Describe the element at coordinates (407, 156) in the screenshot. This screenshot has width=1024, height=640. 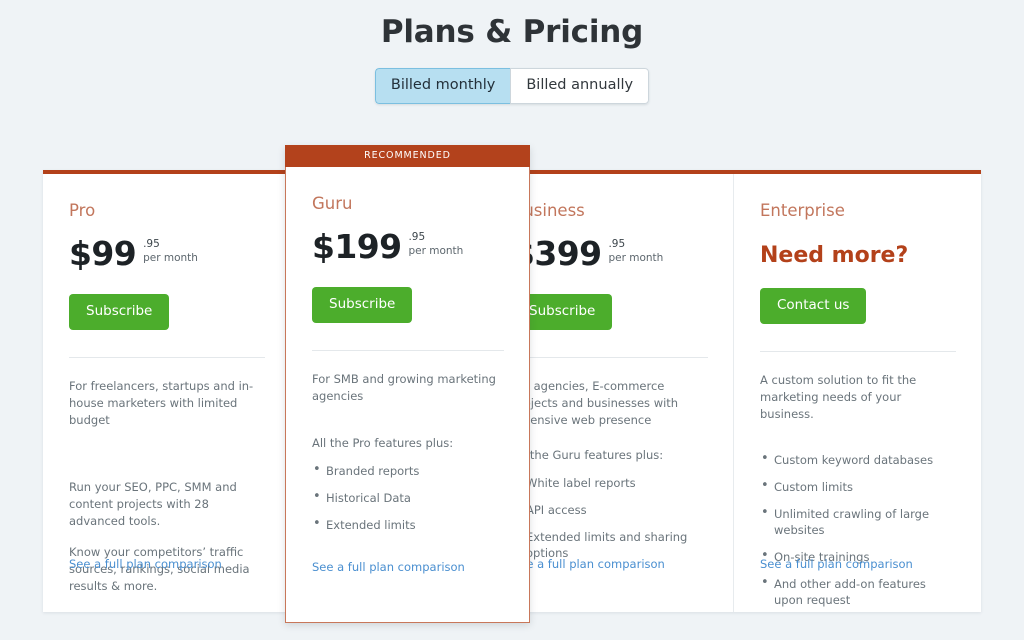
I see `recommended-ribbon: RECOMMENDED` at that location.